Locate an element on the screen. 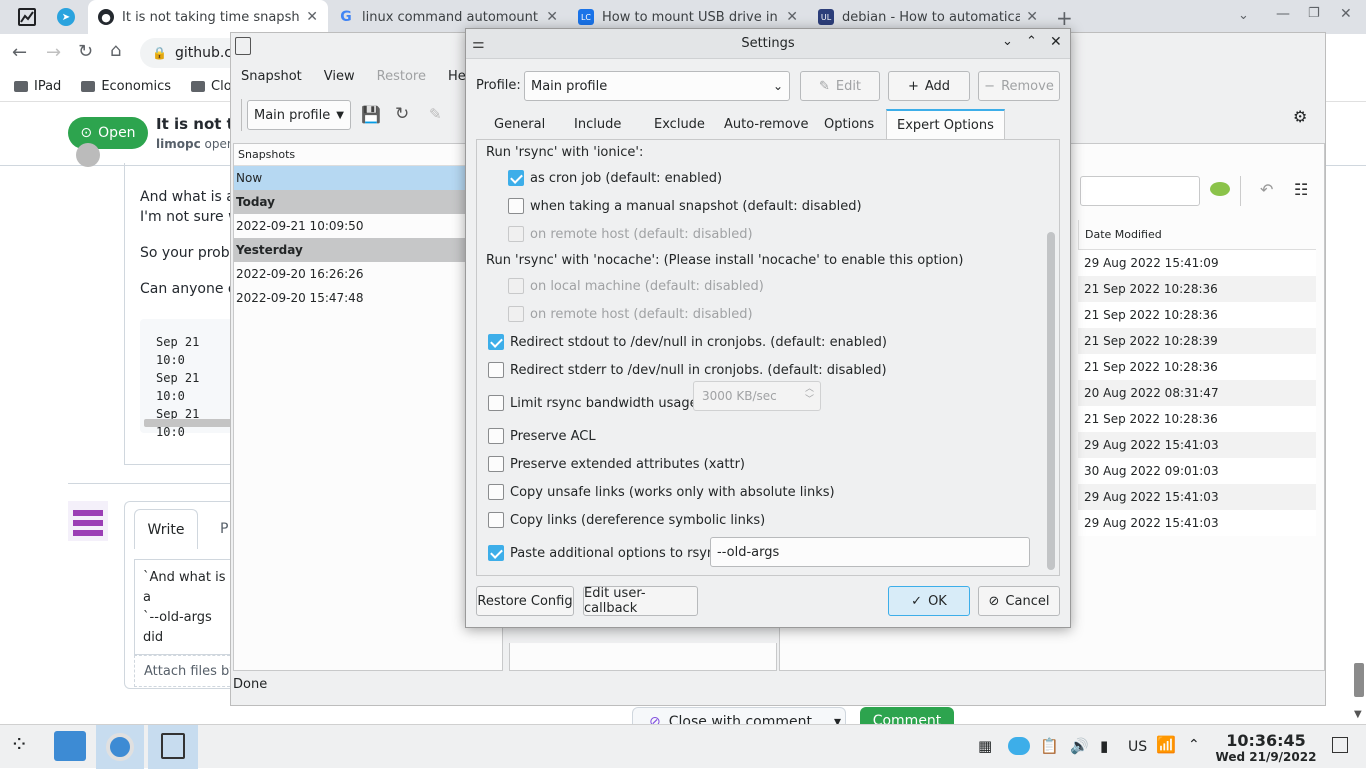 This screenshot has width=1366, height=769. tab-search-icon: ⌄ is located at coordinates (1243, 15).